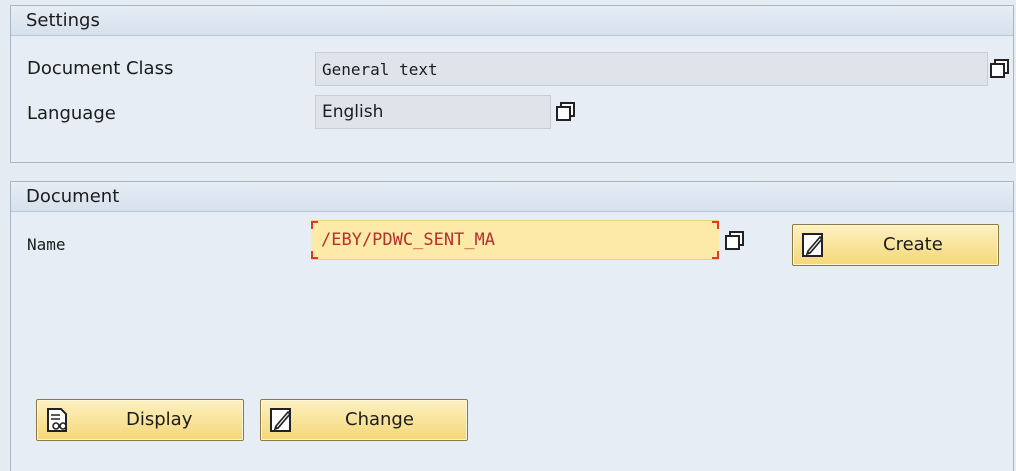 This screenshot has width=1016, height=471. Describe the element at coordinates (515, 240) in the screenshot. I see `name-input: /EBY/PDWC_SENT_MA` at that location.